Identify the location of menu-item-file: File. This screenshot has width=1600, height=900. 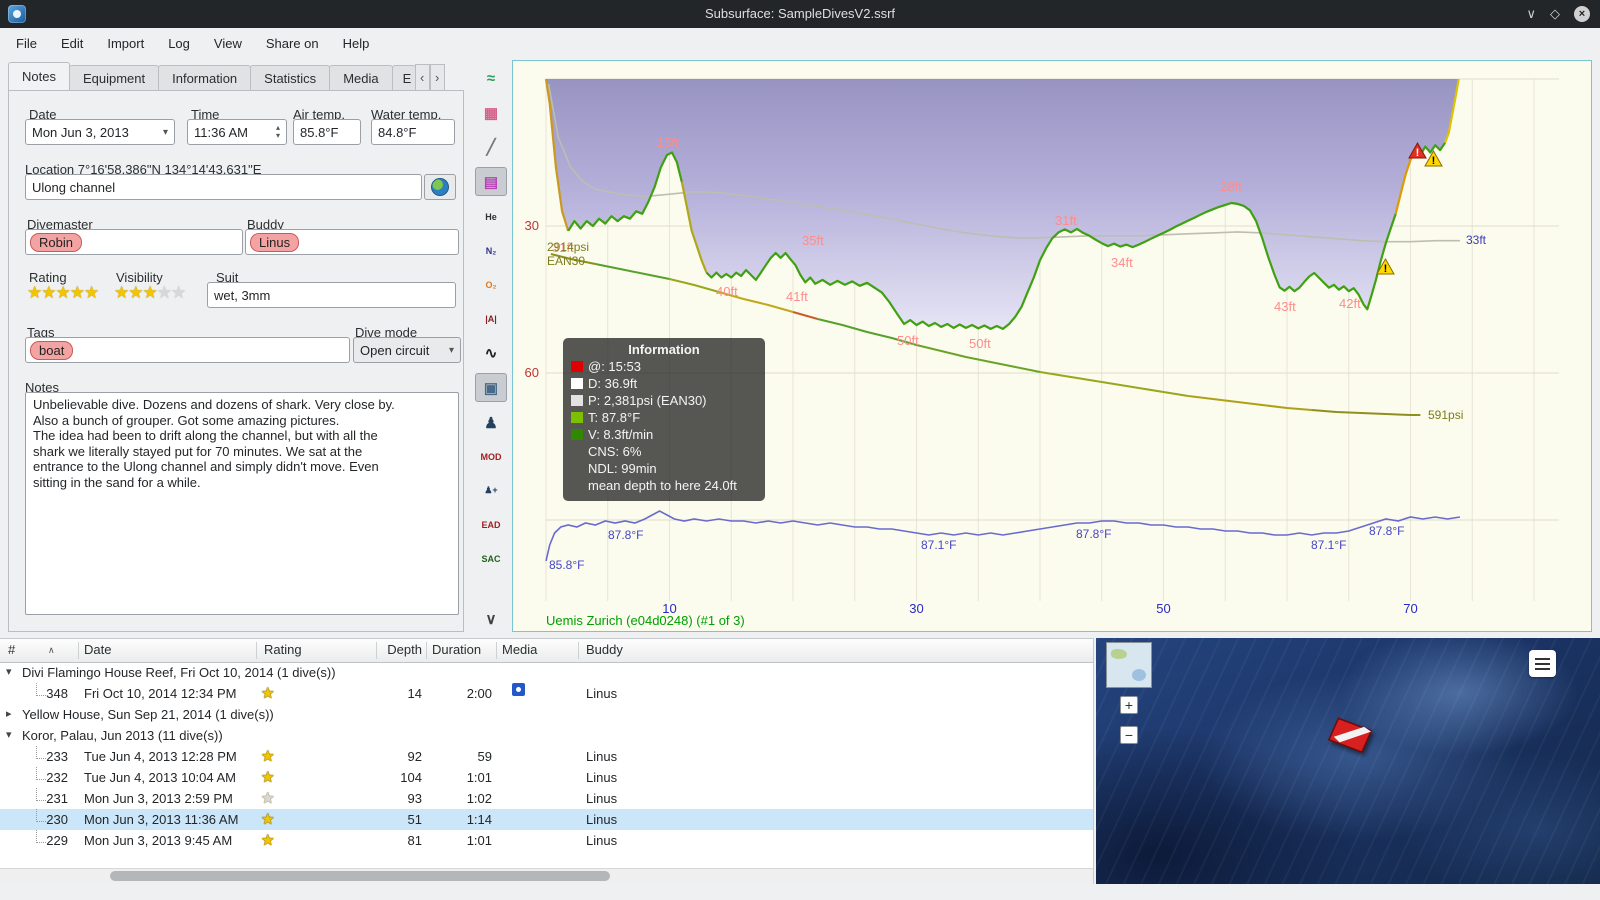
(26, 43).